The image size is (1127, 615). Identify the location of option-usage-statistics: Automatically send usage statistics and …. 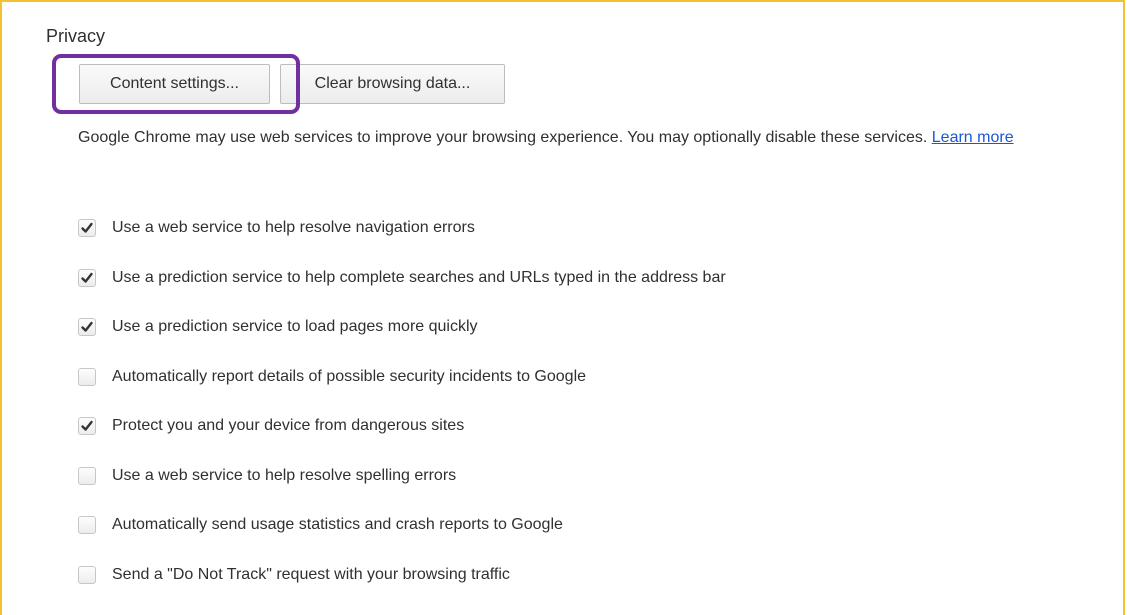
(320, 525).